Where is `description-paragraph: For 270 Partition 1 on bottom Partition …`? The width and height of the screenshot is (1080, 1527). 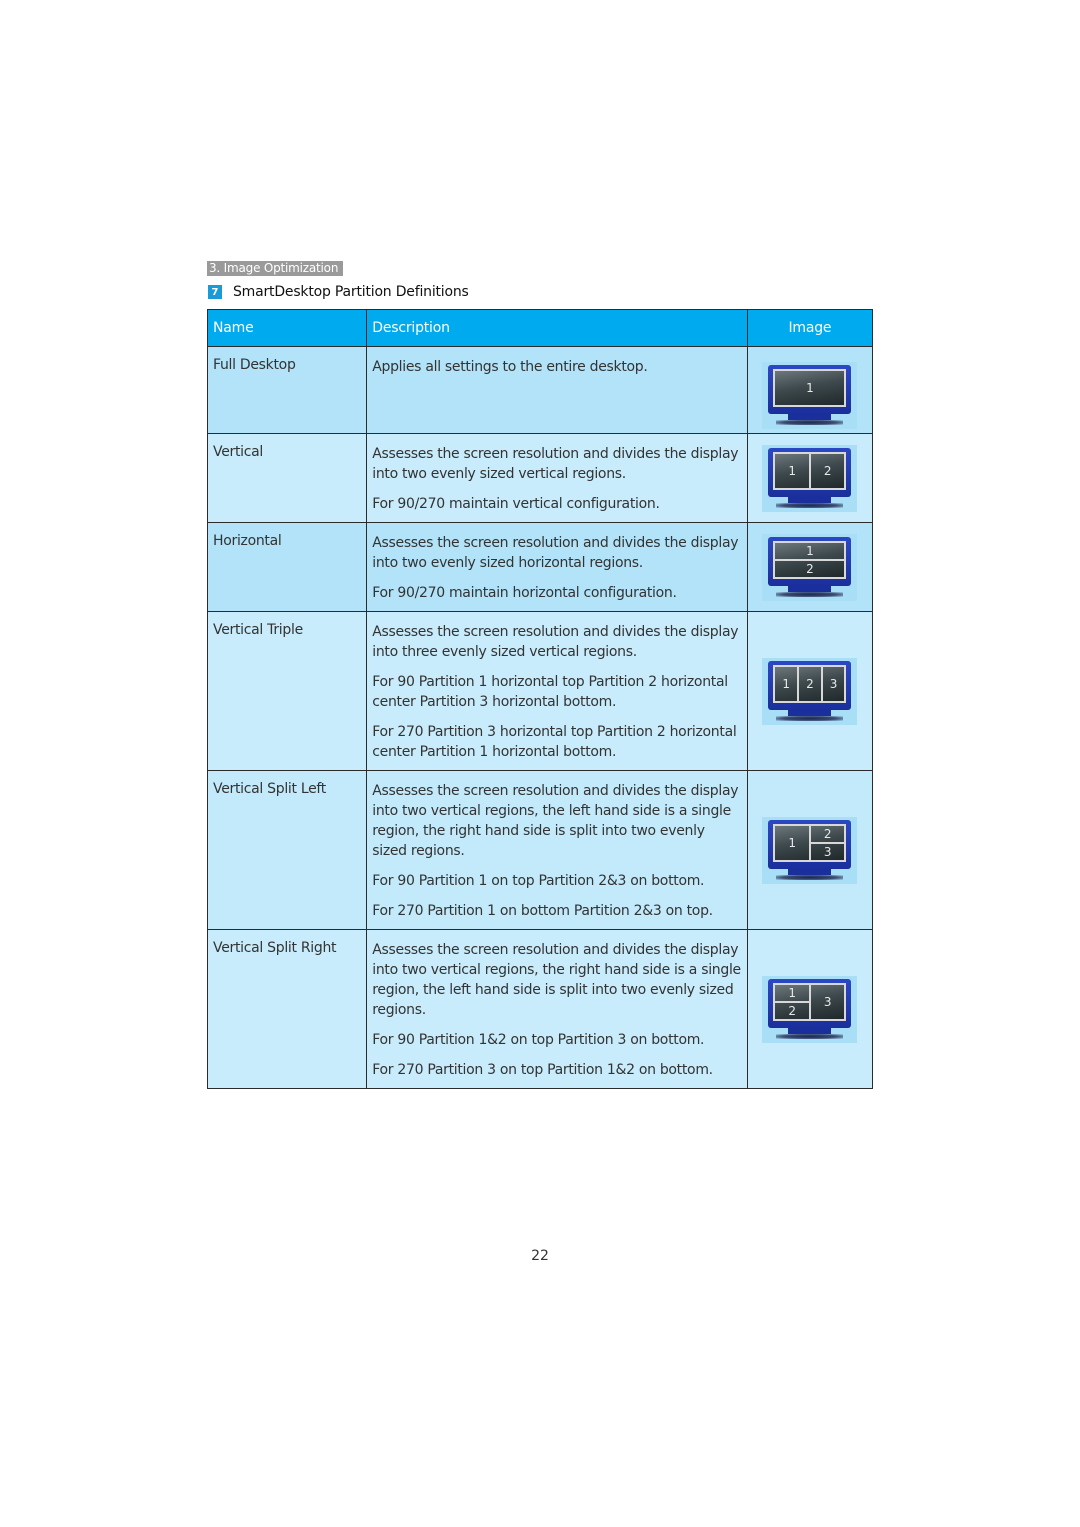 description-paragraph: For 270 Partition 1 on bottom Partition … is located at coordinates (542, 911).